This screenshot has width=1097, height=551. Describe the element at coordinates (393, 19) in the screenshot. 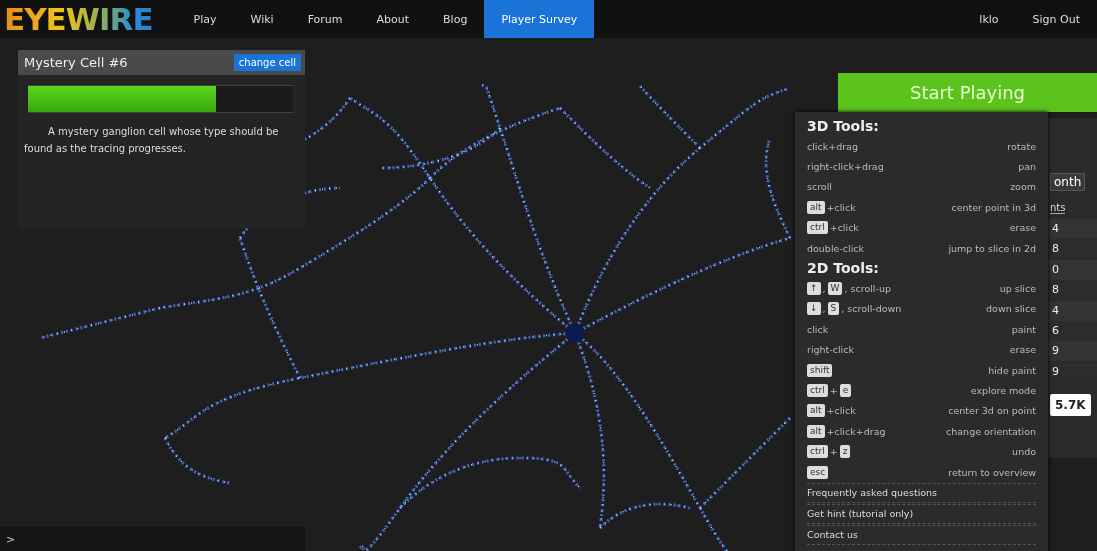

I see `nav-link: About` at that location.